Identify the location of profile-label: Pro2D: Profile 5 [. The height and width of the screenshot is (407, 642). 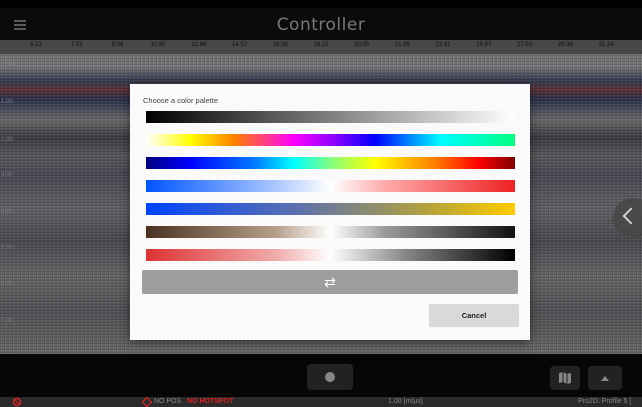
(605, 401).